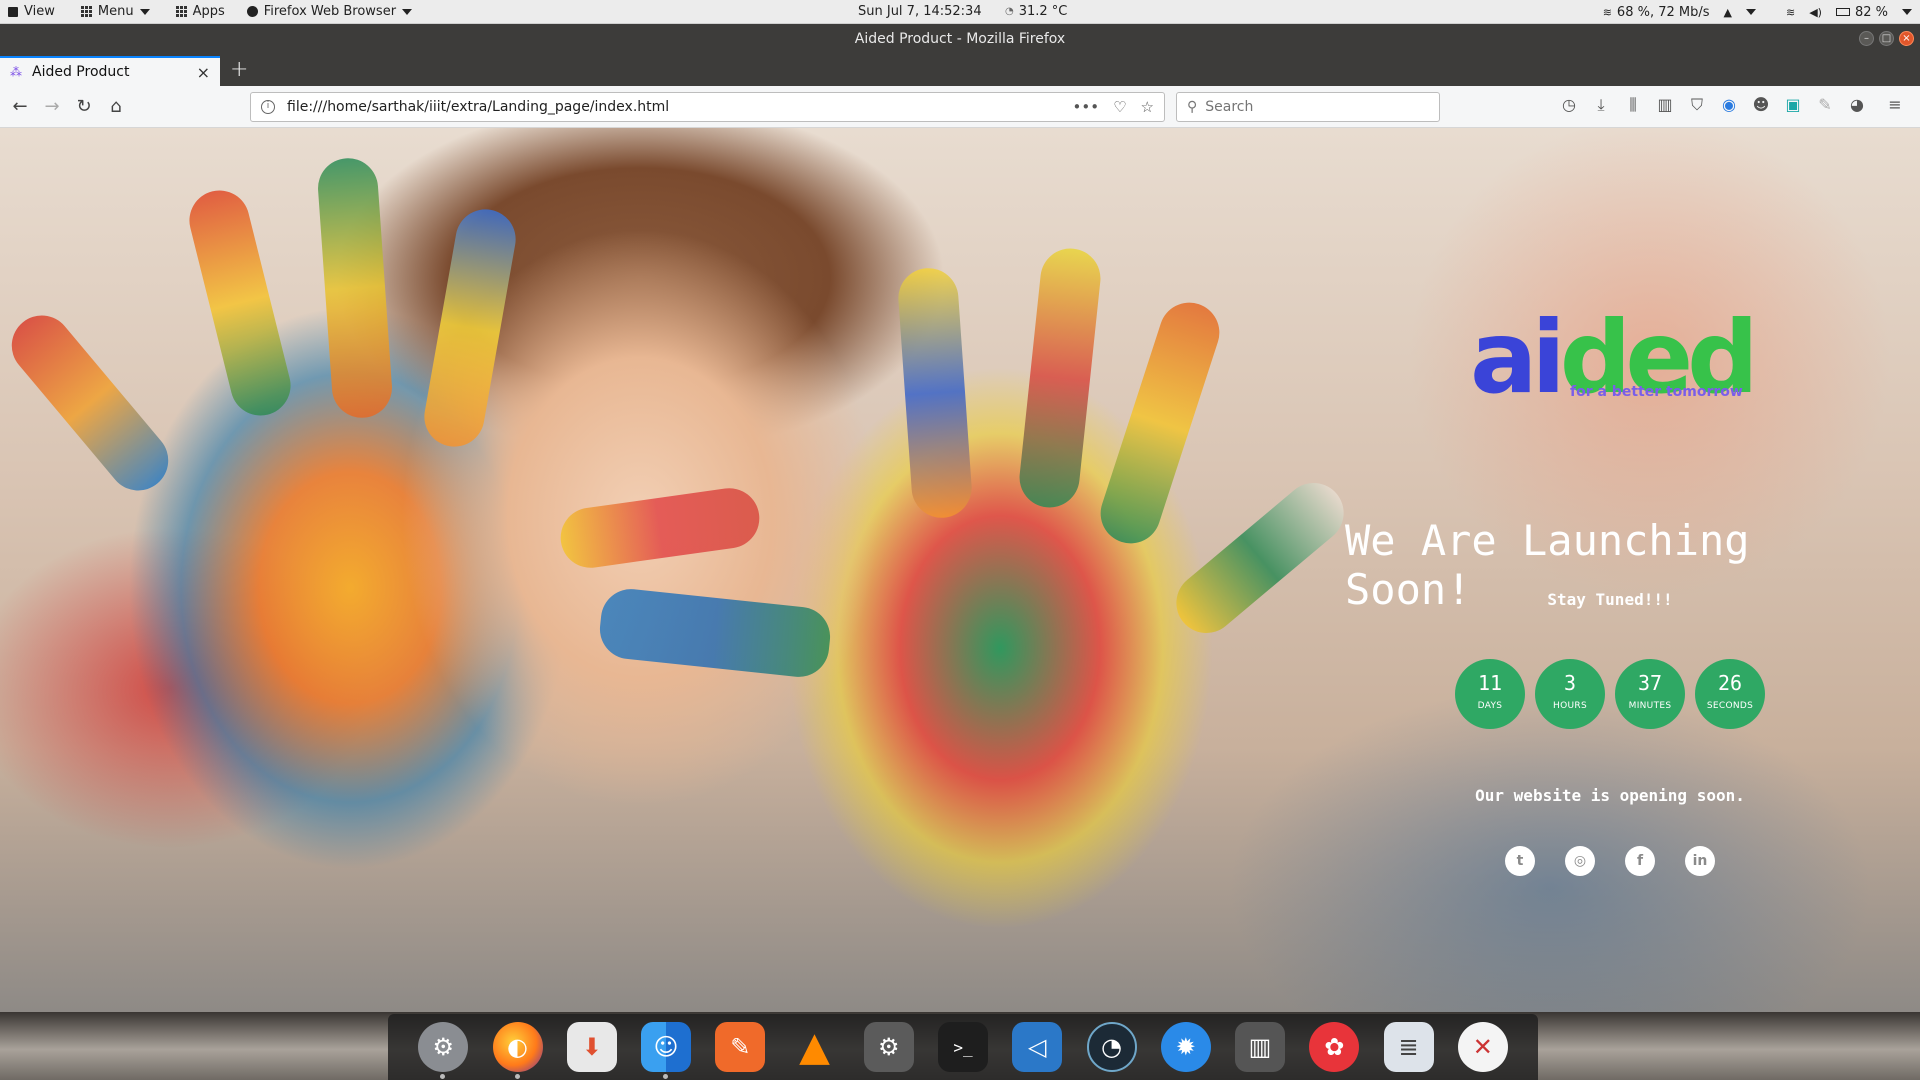  Describe the element at coordinates (1857, 105) in the screenshot. I see `account-icon: ◕` at that location.